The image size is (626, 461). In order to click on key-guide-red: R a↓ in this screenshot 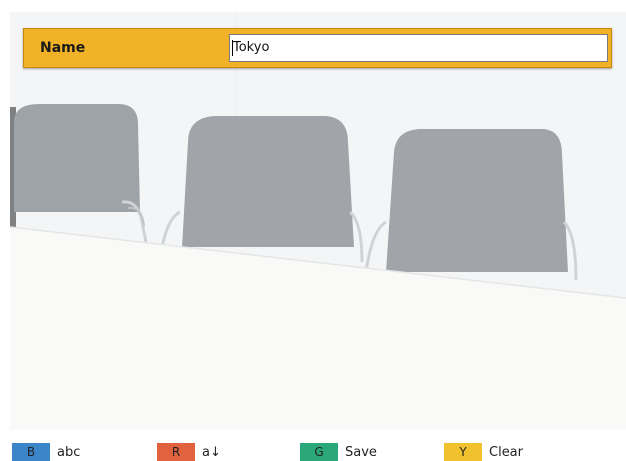, I will do `click(189, 452)`.